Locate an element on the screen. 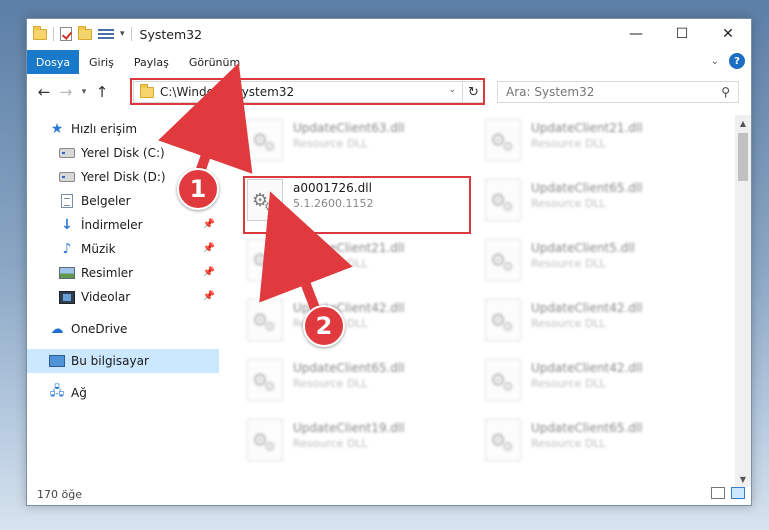  vertical-scrollbar: ▲ ▼ is located at coordinates (743, 301).